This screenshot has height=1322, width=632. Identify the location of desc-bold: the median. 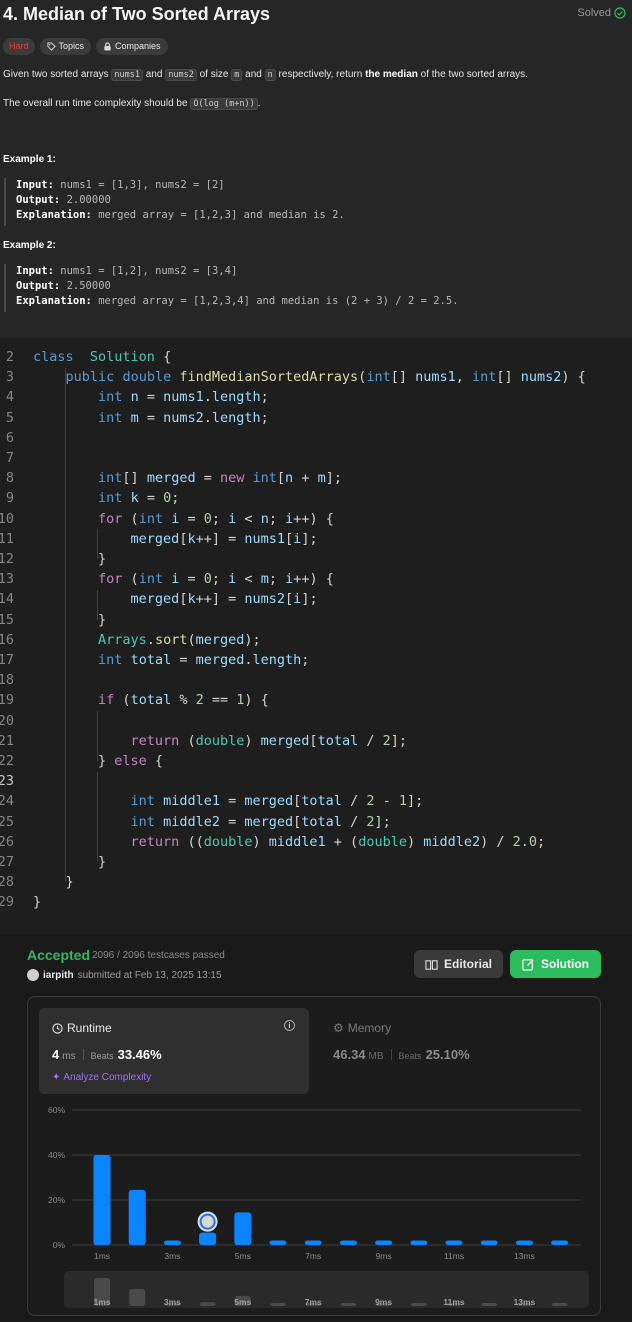
(391, 74).